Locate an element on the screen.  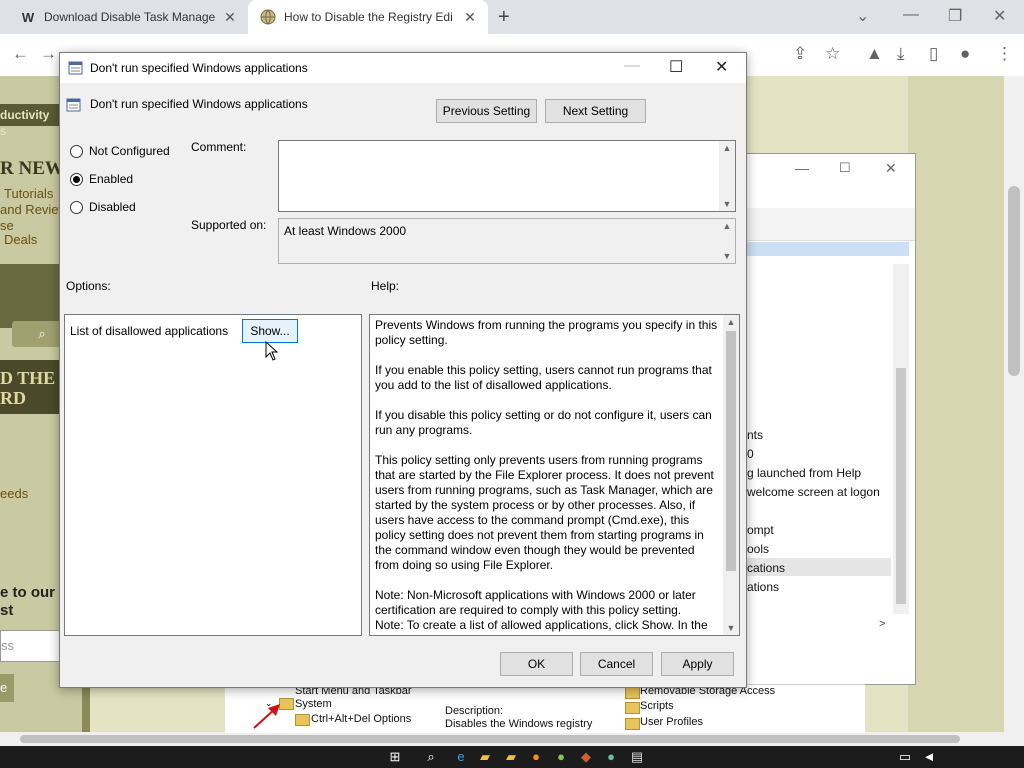
comment-textarea: ▲ ▼ is located at coordinates (507, 176).